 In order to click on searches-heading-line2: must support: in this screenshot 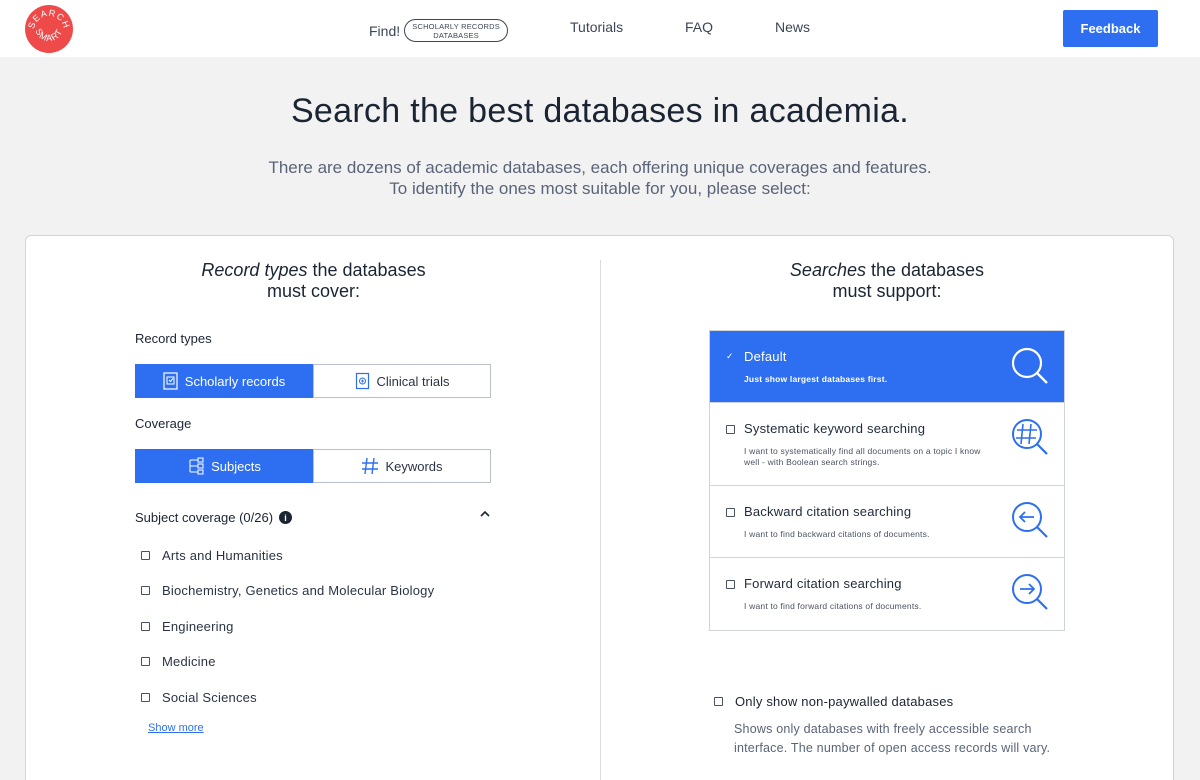, I will do `click(887, 291)`.